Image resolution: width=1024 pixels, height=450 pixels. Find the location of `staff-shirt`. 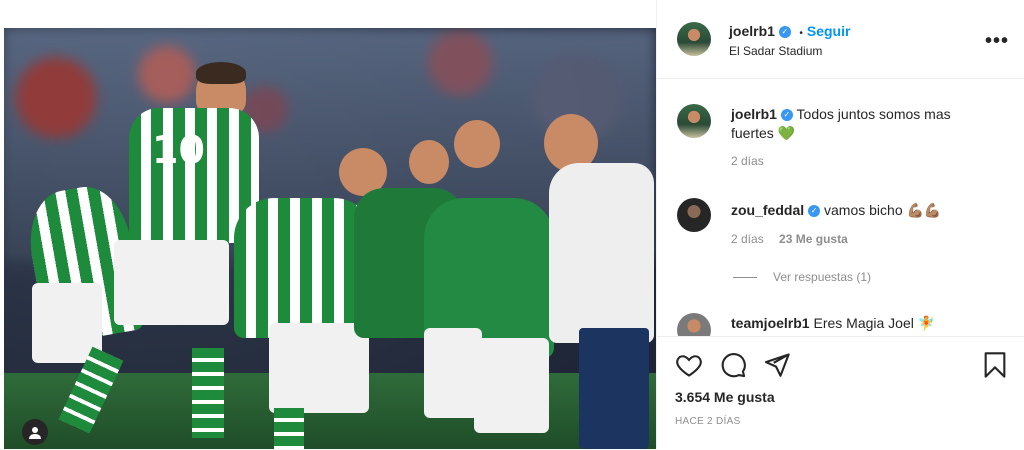

staff-shirt is located at coordinates (601, 253).